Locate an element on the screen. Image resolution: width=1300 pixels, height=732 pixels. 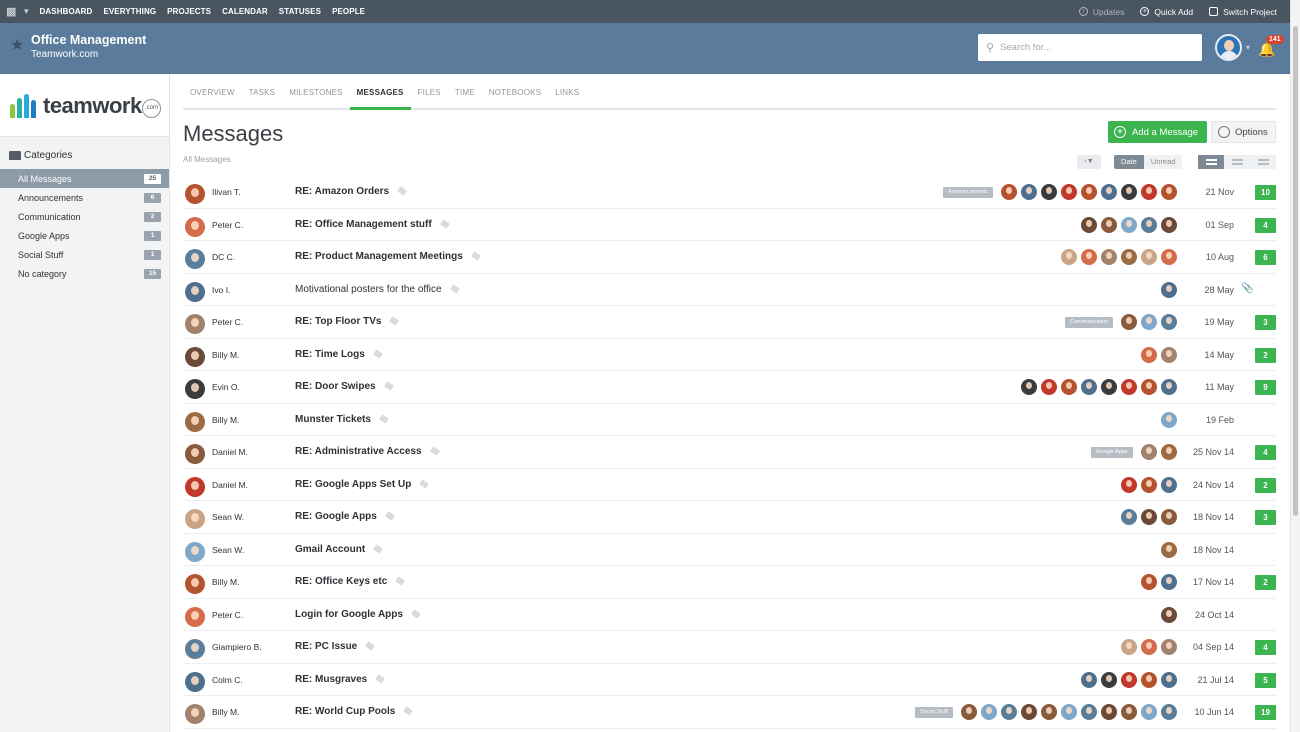
search-box: ⚲ is located at coordinates (1090, 47).